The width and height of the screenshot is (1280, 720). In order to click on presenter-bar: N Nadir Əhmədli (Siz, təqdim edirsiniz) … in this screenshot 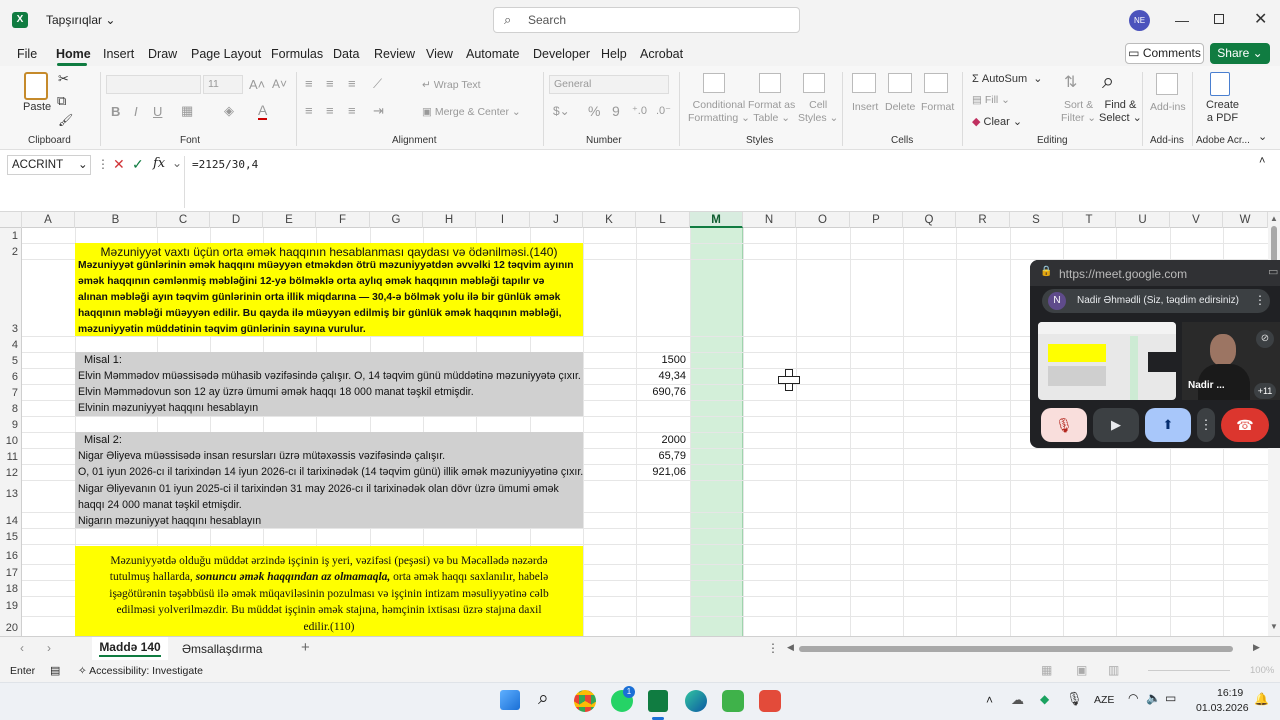, I will do `click(1156, 301)`.